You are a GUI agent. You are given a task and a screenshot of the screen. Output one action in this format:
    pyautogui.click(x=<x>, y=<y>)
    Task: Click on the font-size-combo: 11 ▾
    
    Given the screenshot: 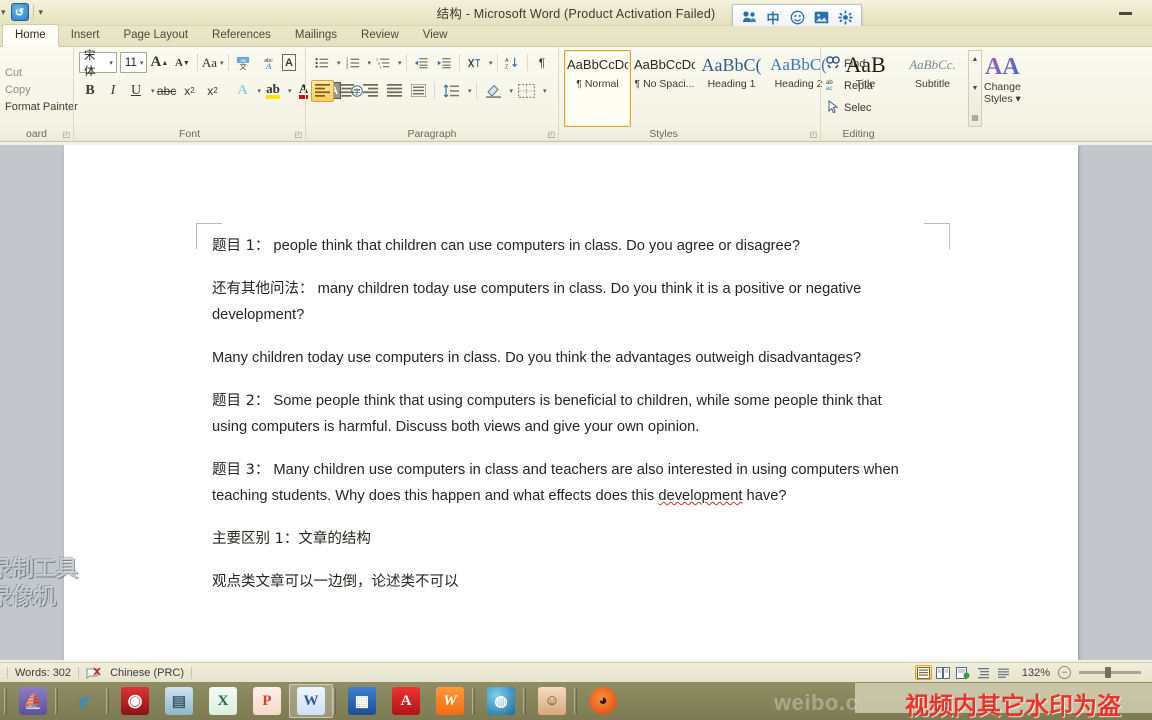 What is the action you would take?
    pyautogui.click(x=133, y=62)
    